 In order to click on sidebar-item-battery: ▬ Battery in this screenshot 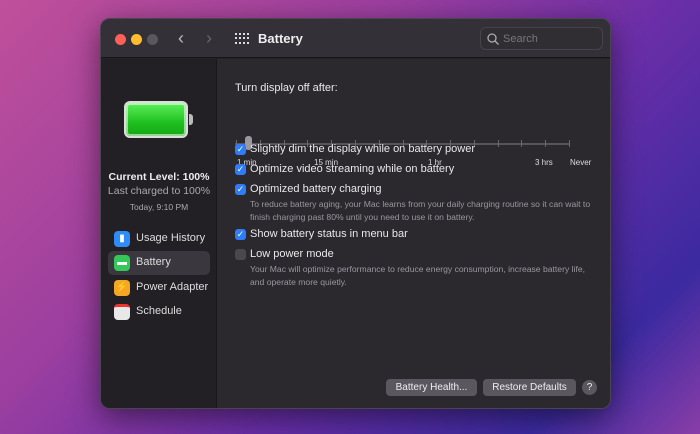, I will do `click(159, 263)`.